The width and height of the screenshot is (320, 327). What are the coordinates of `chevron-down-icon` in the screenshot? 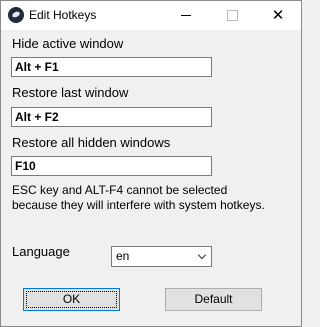 It's located at (202, 255).